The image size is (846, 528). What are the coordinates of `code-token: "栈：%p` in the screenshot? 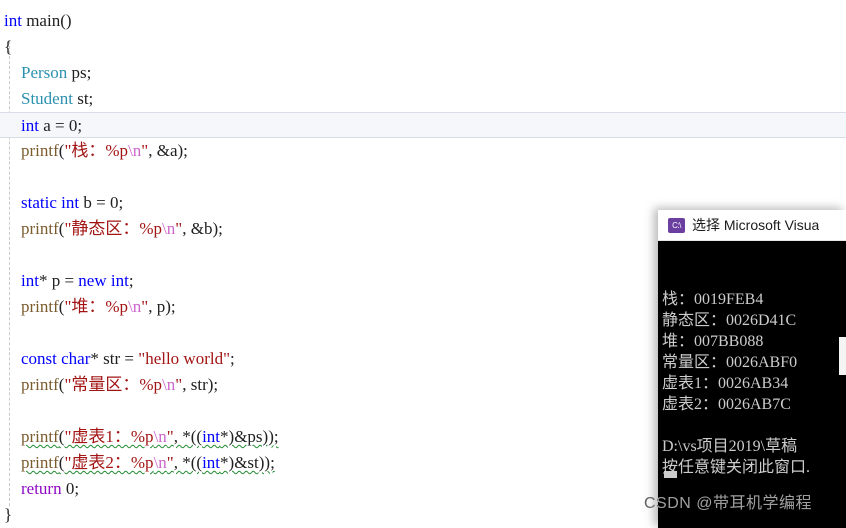 It's located at (96, 150).